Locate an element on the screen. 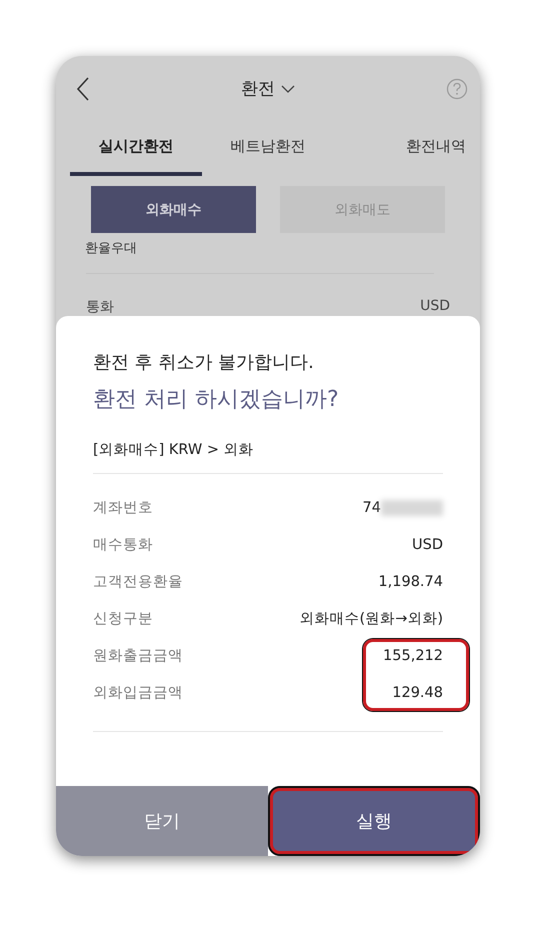  detail-value: 외화매수(원화→외화) is located at coordinates (371, 619).